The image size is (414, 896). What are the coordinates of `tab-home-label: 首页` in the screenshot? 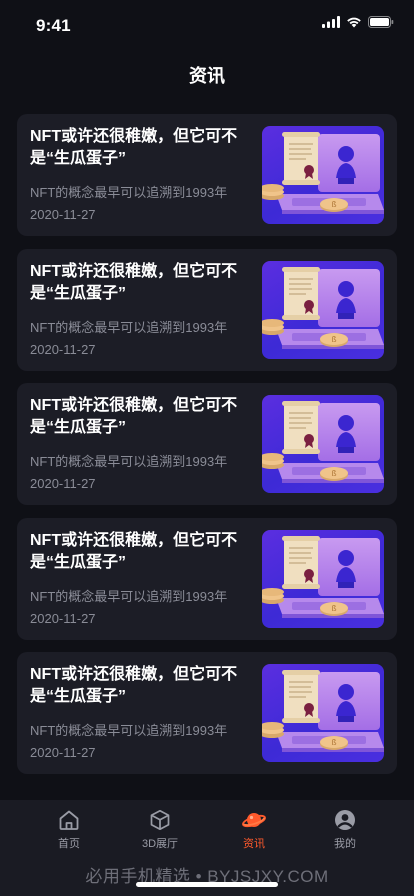 It's located at (69, 844).